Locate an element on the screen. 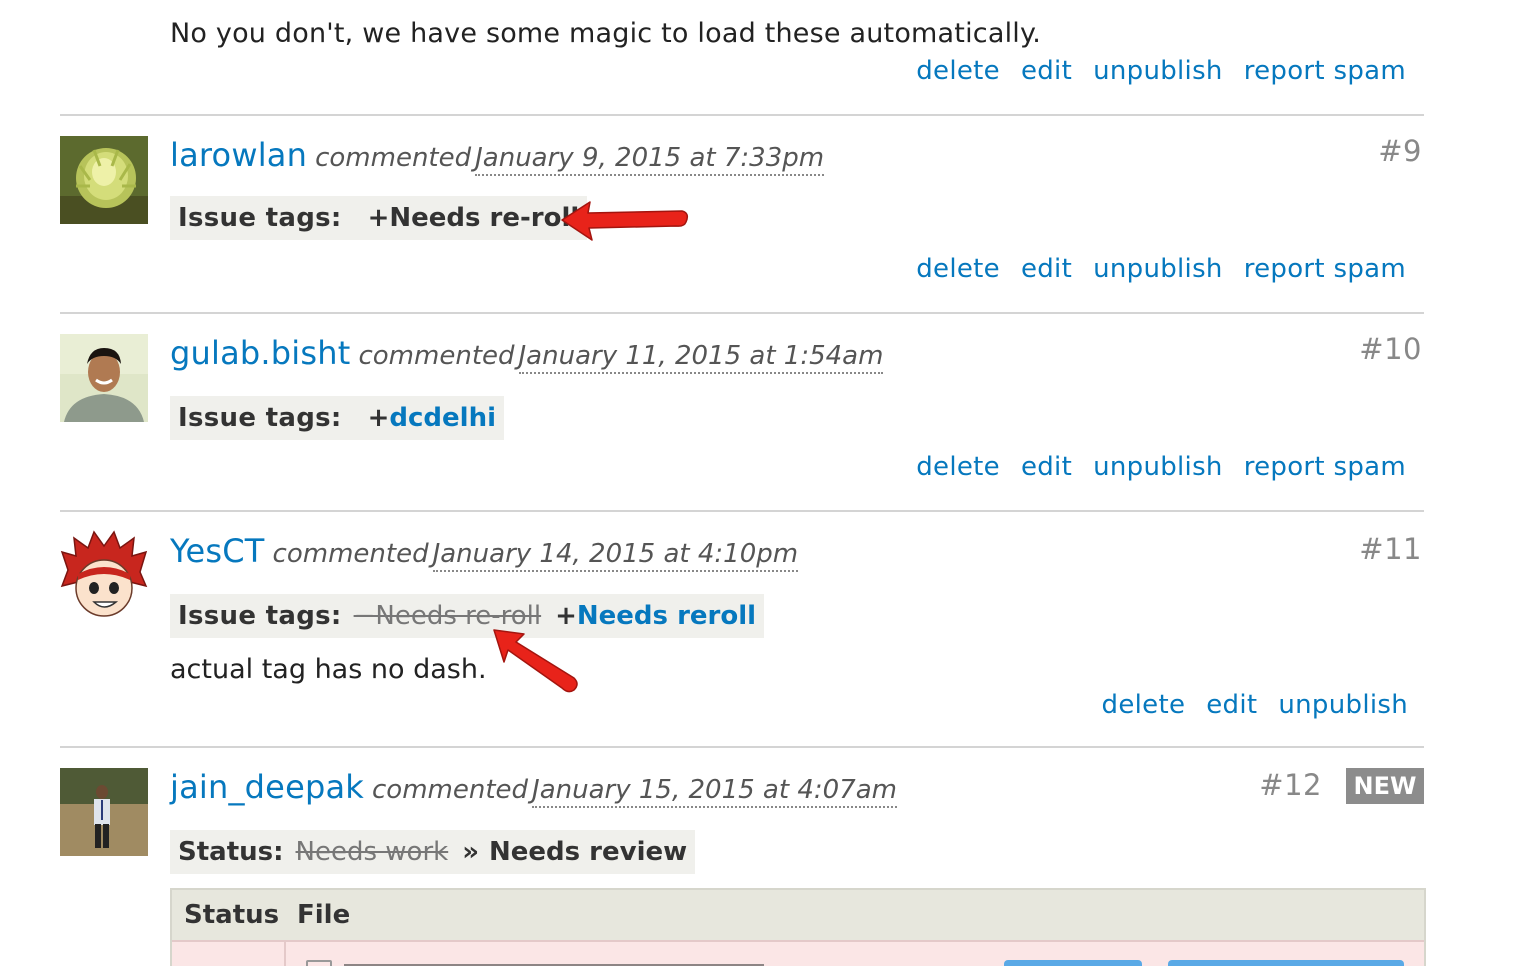  status-change: Status: Needs work » Needs review is located at coordinates (433, 852).